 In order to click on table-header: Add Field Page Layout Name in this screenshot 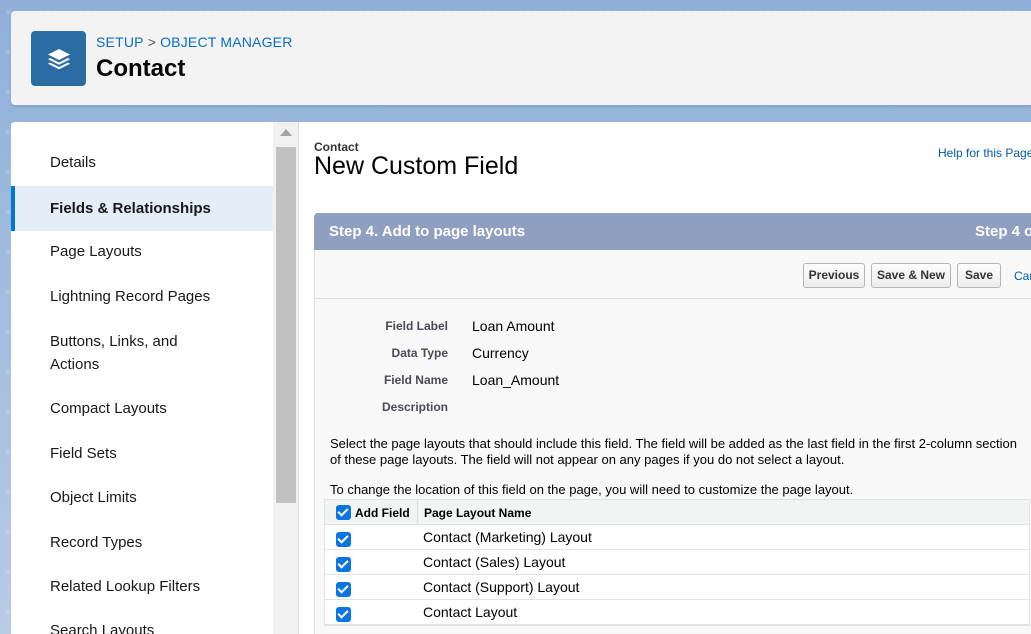, I will do `click(677, 512)`.